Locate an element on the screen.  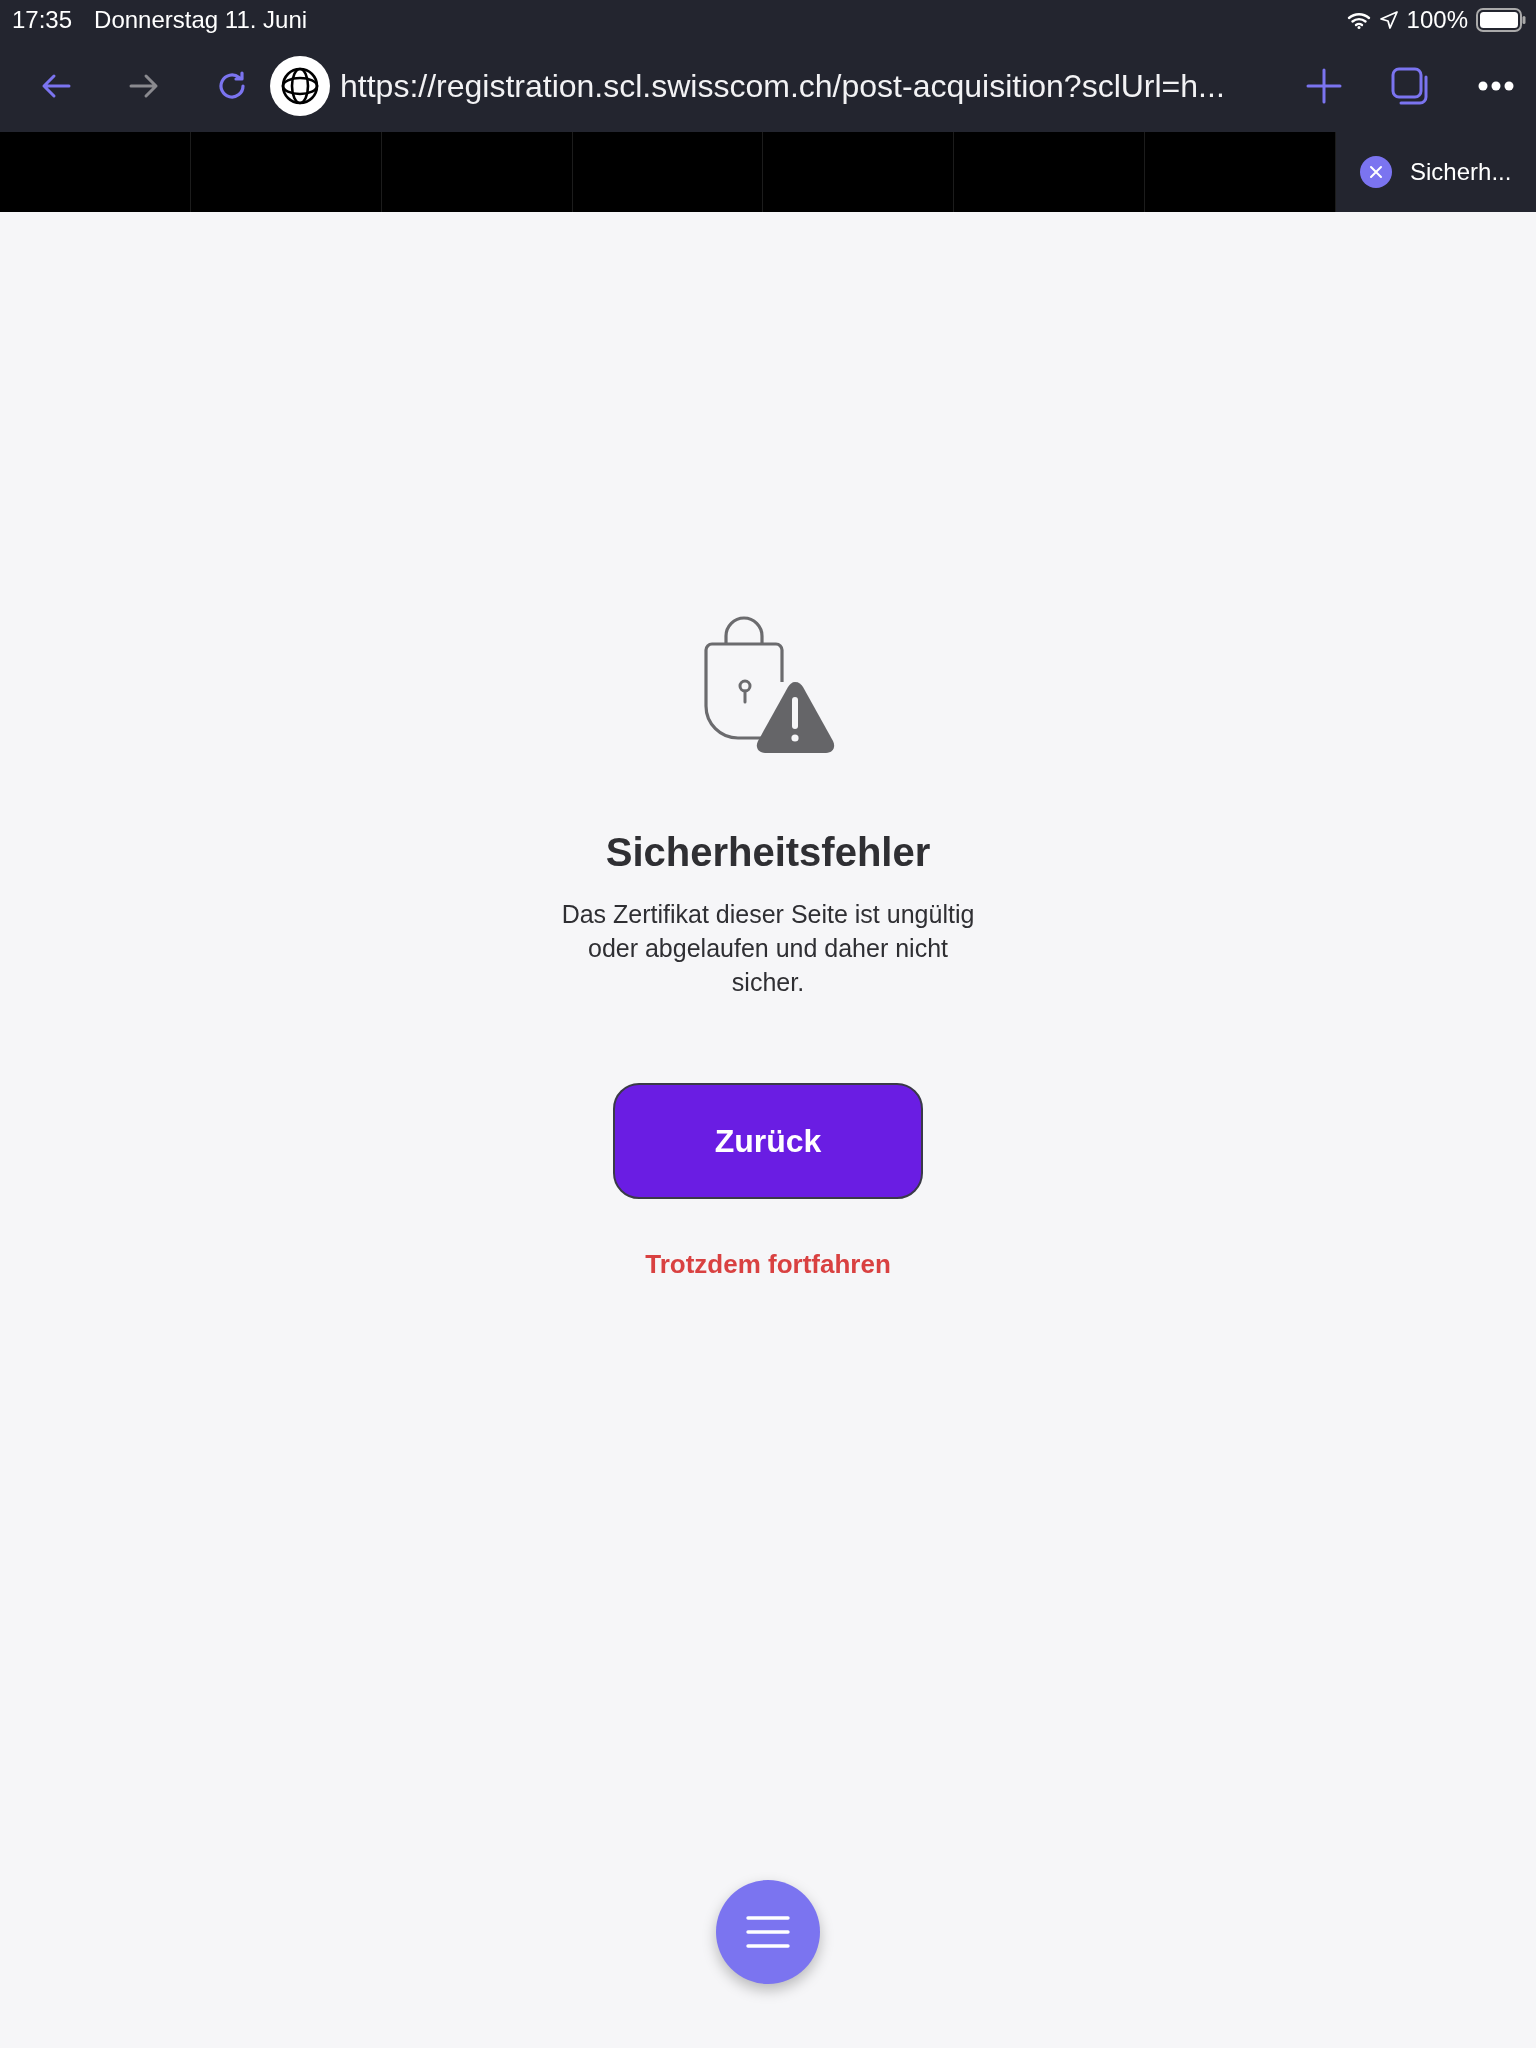
error-message: Das Zertifikat dieser Seite ist ungültig oder abgelaufen und daher nicht sicher. is located at coordinates (768, 948).